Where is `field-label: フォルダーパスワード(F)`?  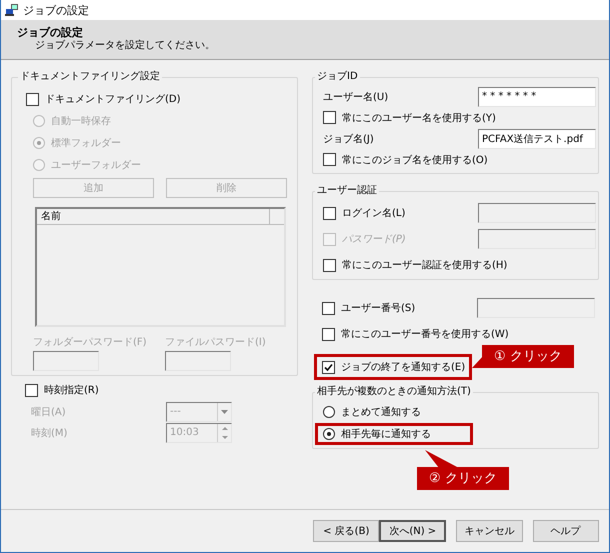 field-label: フォルダーパスワード(F) is located at coordinates (90, 342).